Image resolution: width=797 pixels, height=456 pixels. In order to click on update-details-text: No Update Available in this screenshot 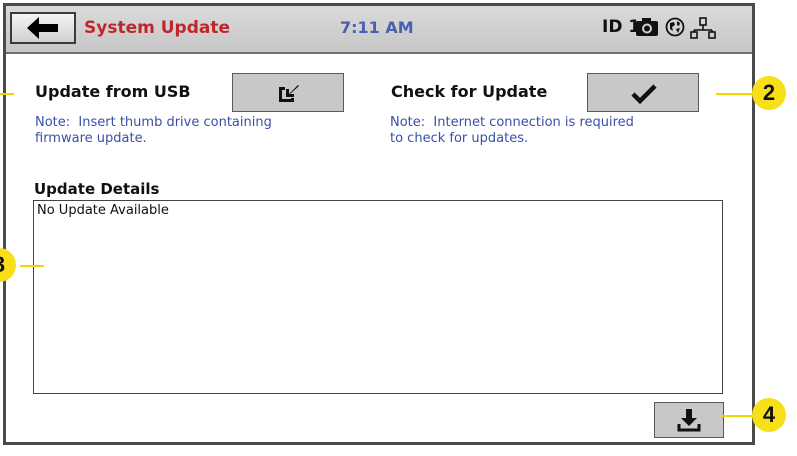, I will do `click(103, 210)`.